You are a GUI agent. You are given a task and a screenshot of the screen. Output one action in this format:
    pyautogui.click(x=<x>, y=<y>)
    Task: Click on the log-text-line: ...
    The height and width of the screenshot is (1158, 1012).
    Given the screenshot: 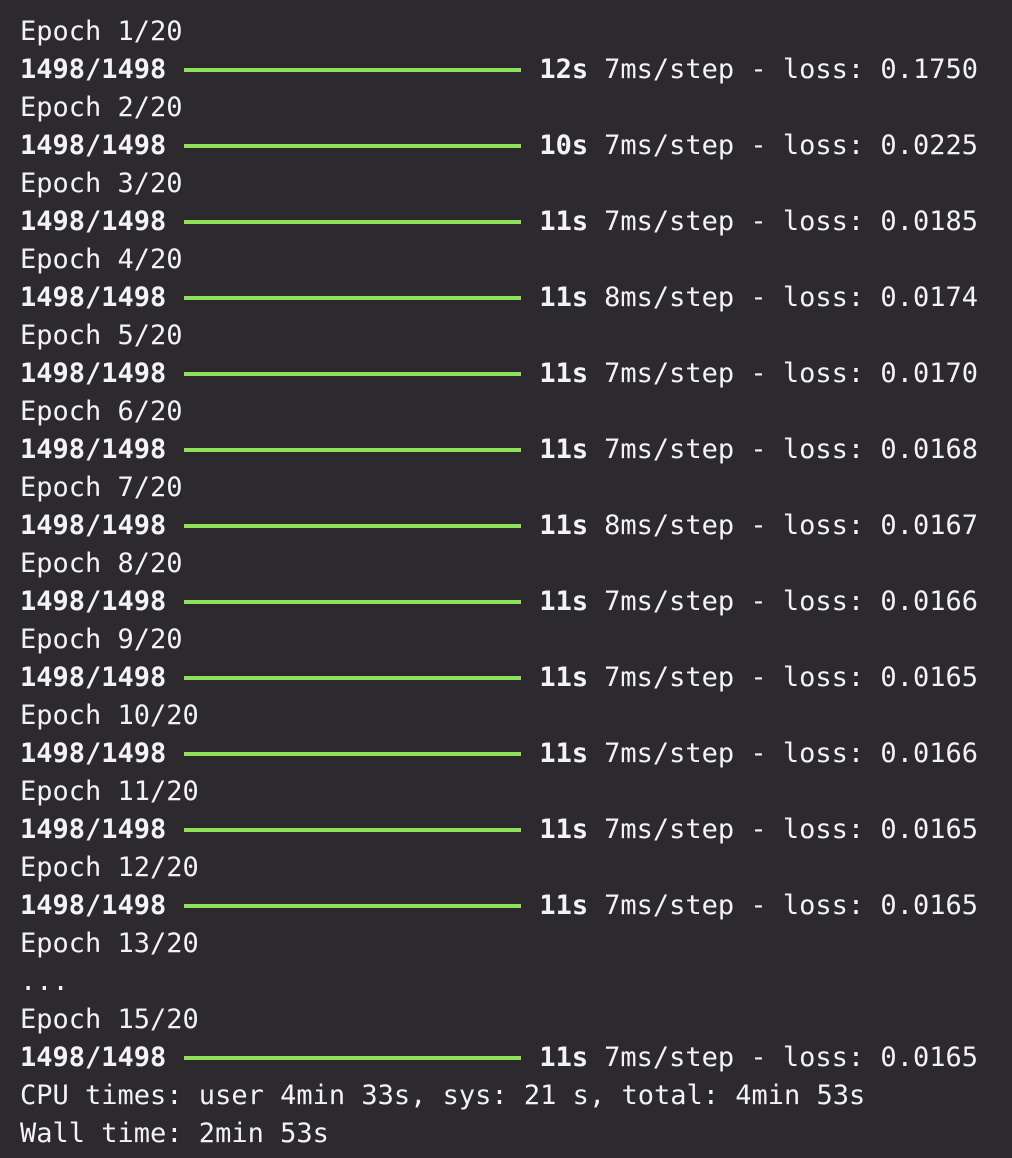 What is the action you would take?
    pyautogui.click(x=44, y=981)
    